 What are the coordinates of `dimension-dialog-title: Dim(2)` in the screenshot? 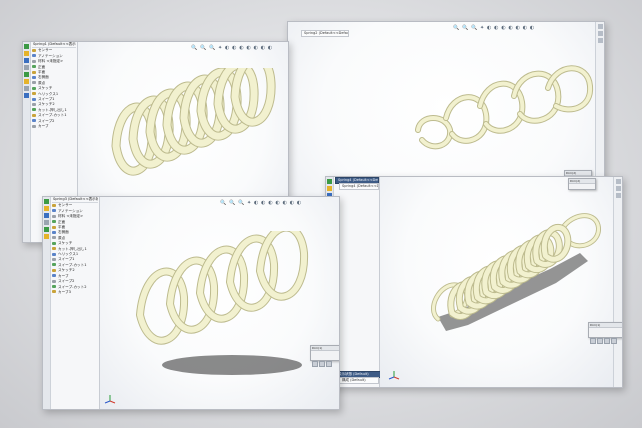 It's located at (582, 181).